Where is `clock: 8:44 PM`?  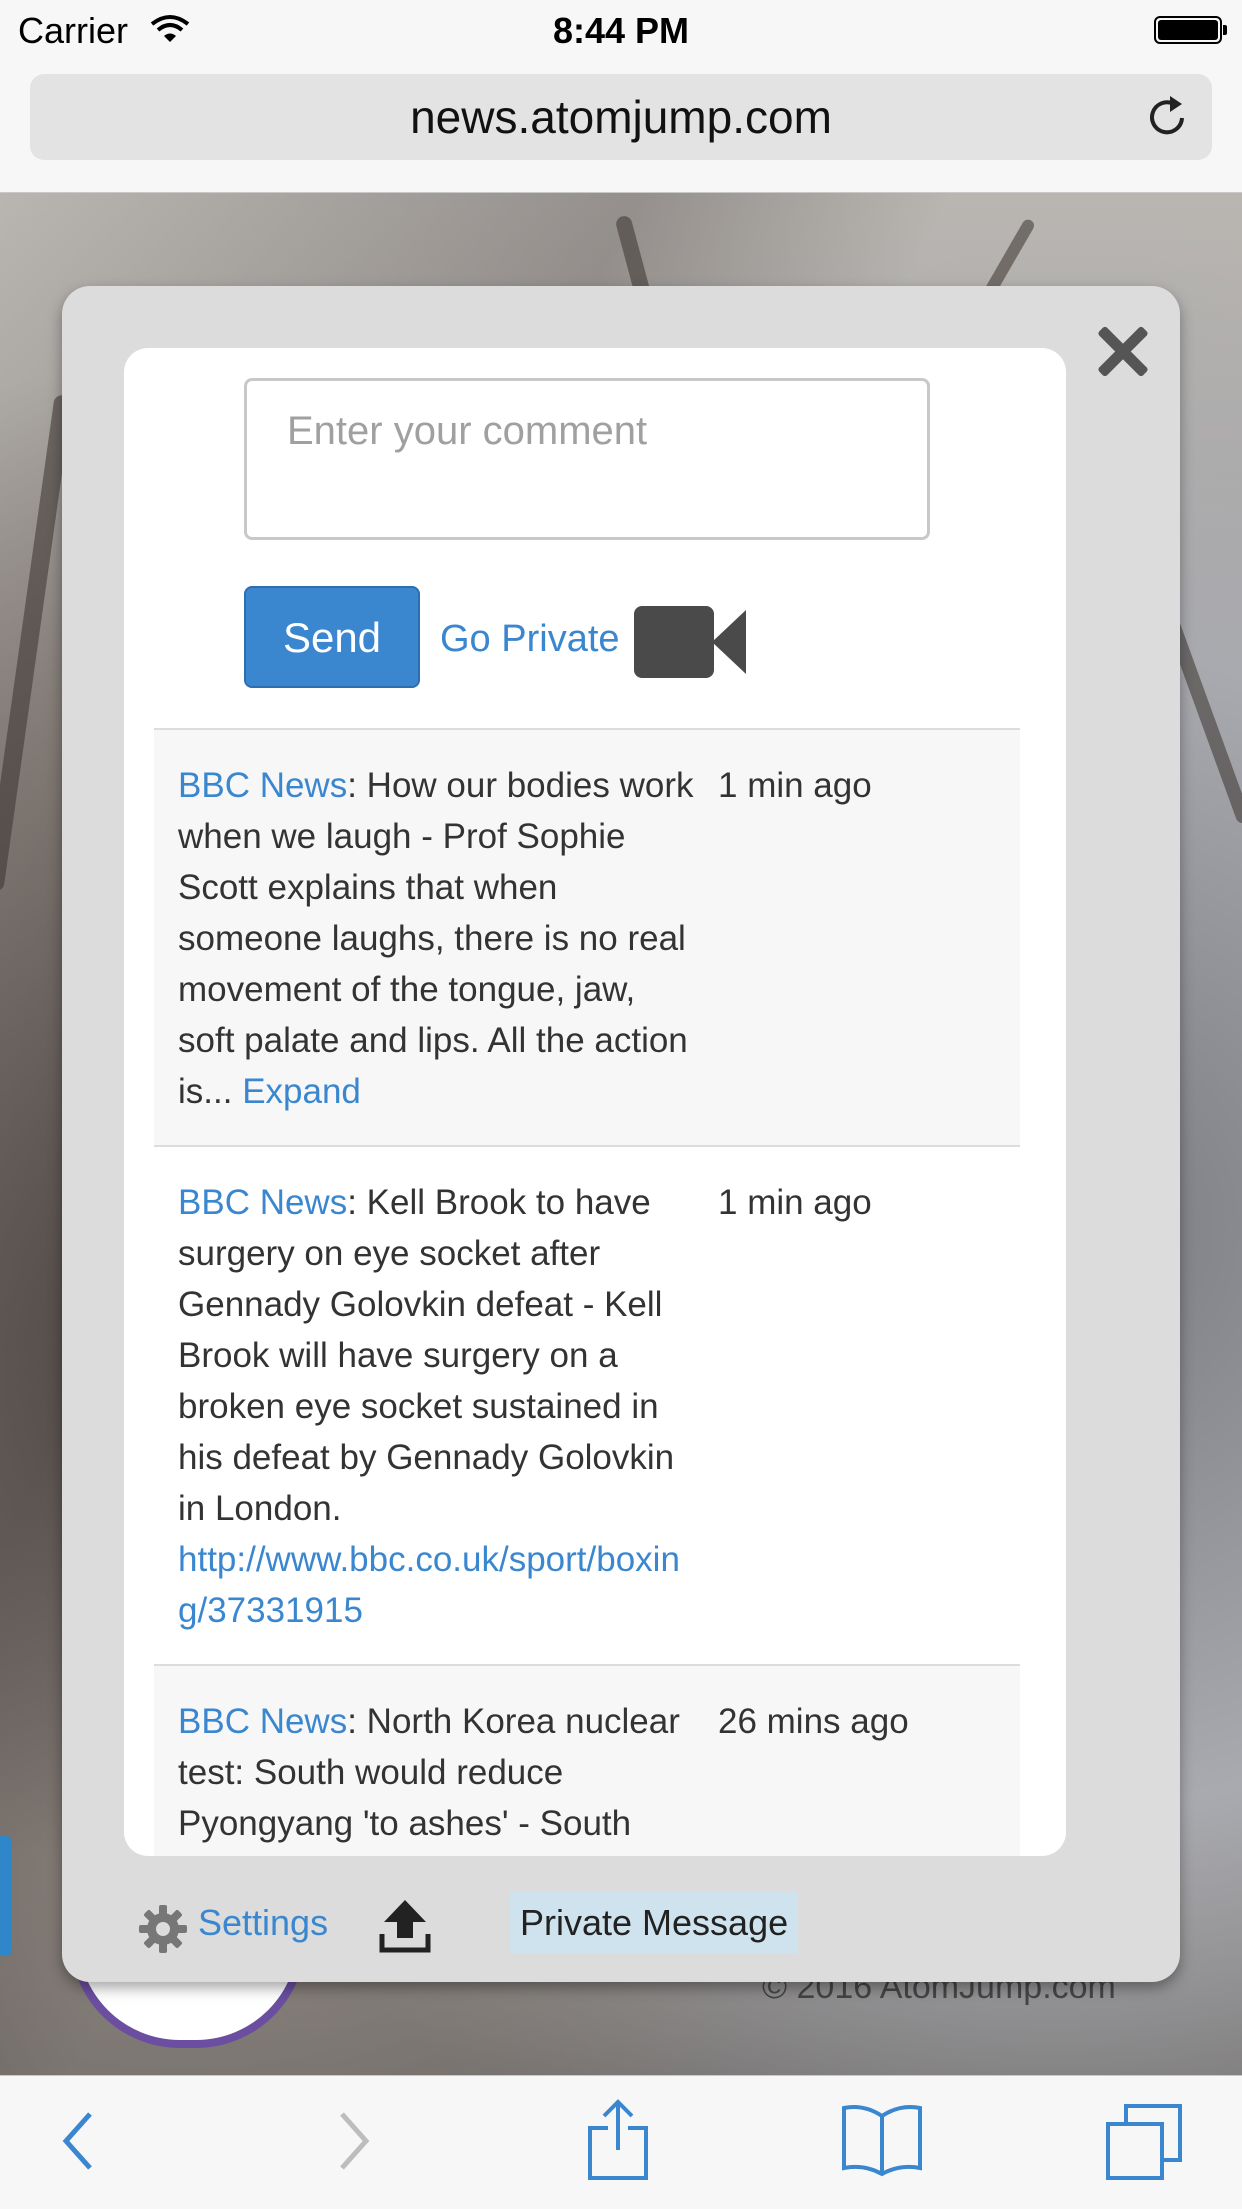
clock: 8:44 PM is located at coordinates (621, 30).